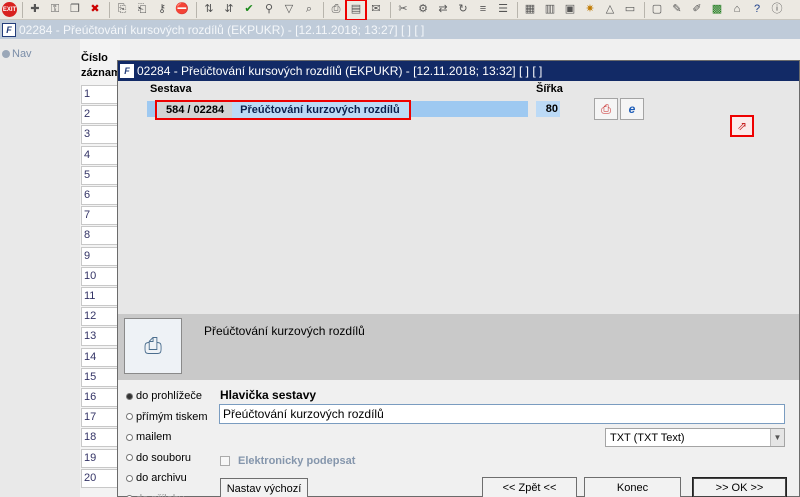 This screenshot has width=800, height=497. I want to click on copy-row-icon: ⎘, so click(122, 10).